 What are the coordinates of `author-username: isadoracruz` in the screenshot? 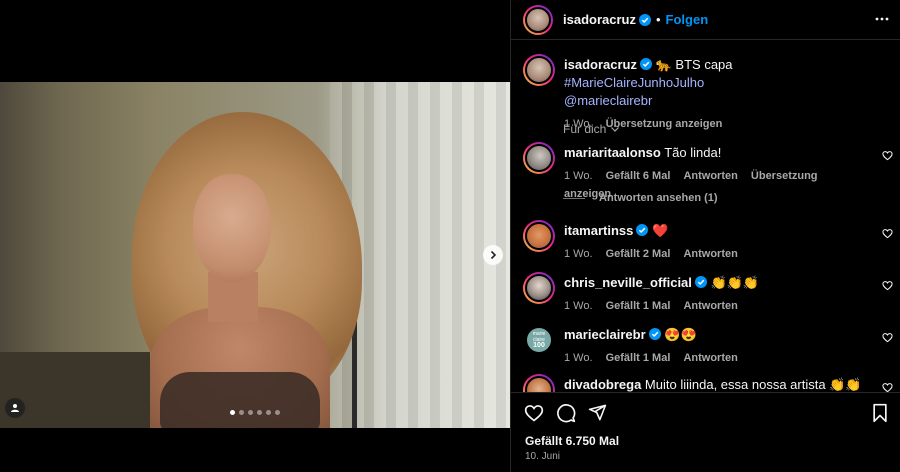 It's located at (599, 19).